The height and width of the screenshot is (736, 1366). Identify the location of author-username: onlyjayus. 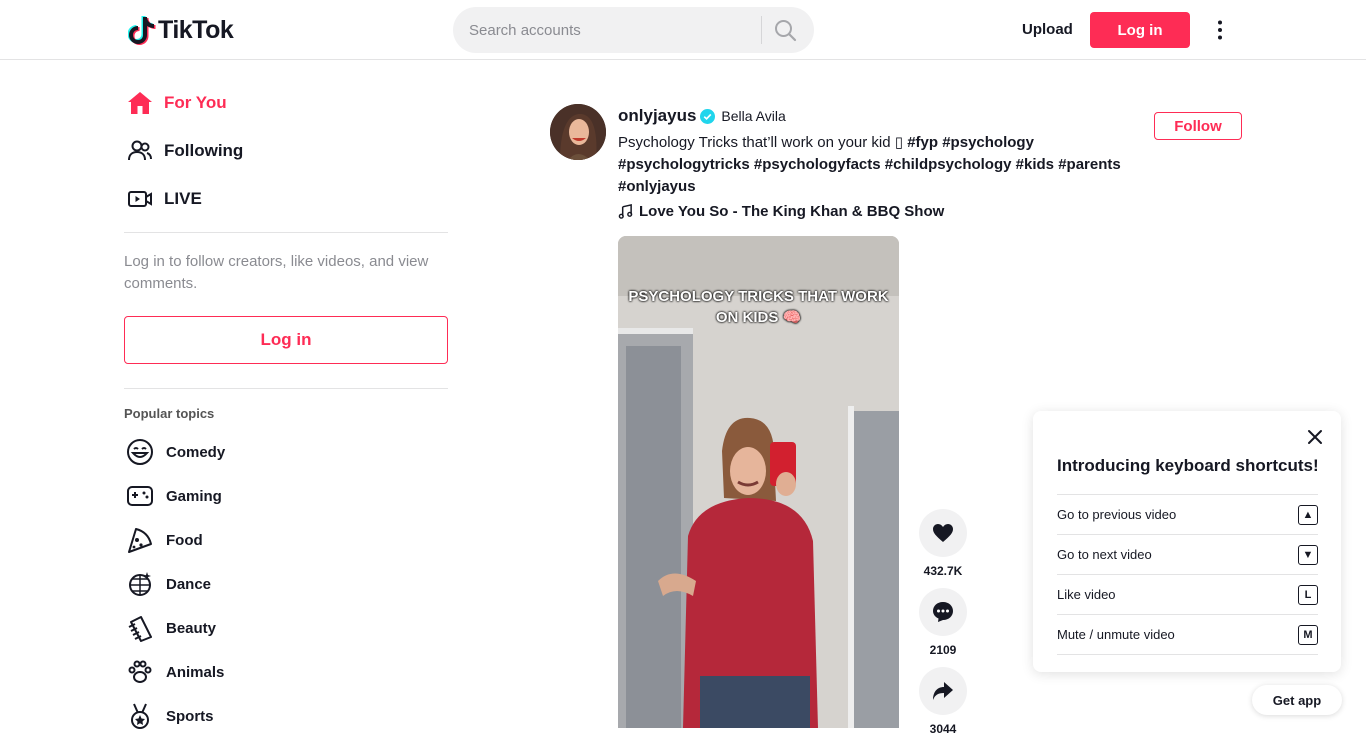
(657, 116).